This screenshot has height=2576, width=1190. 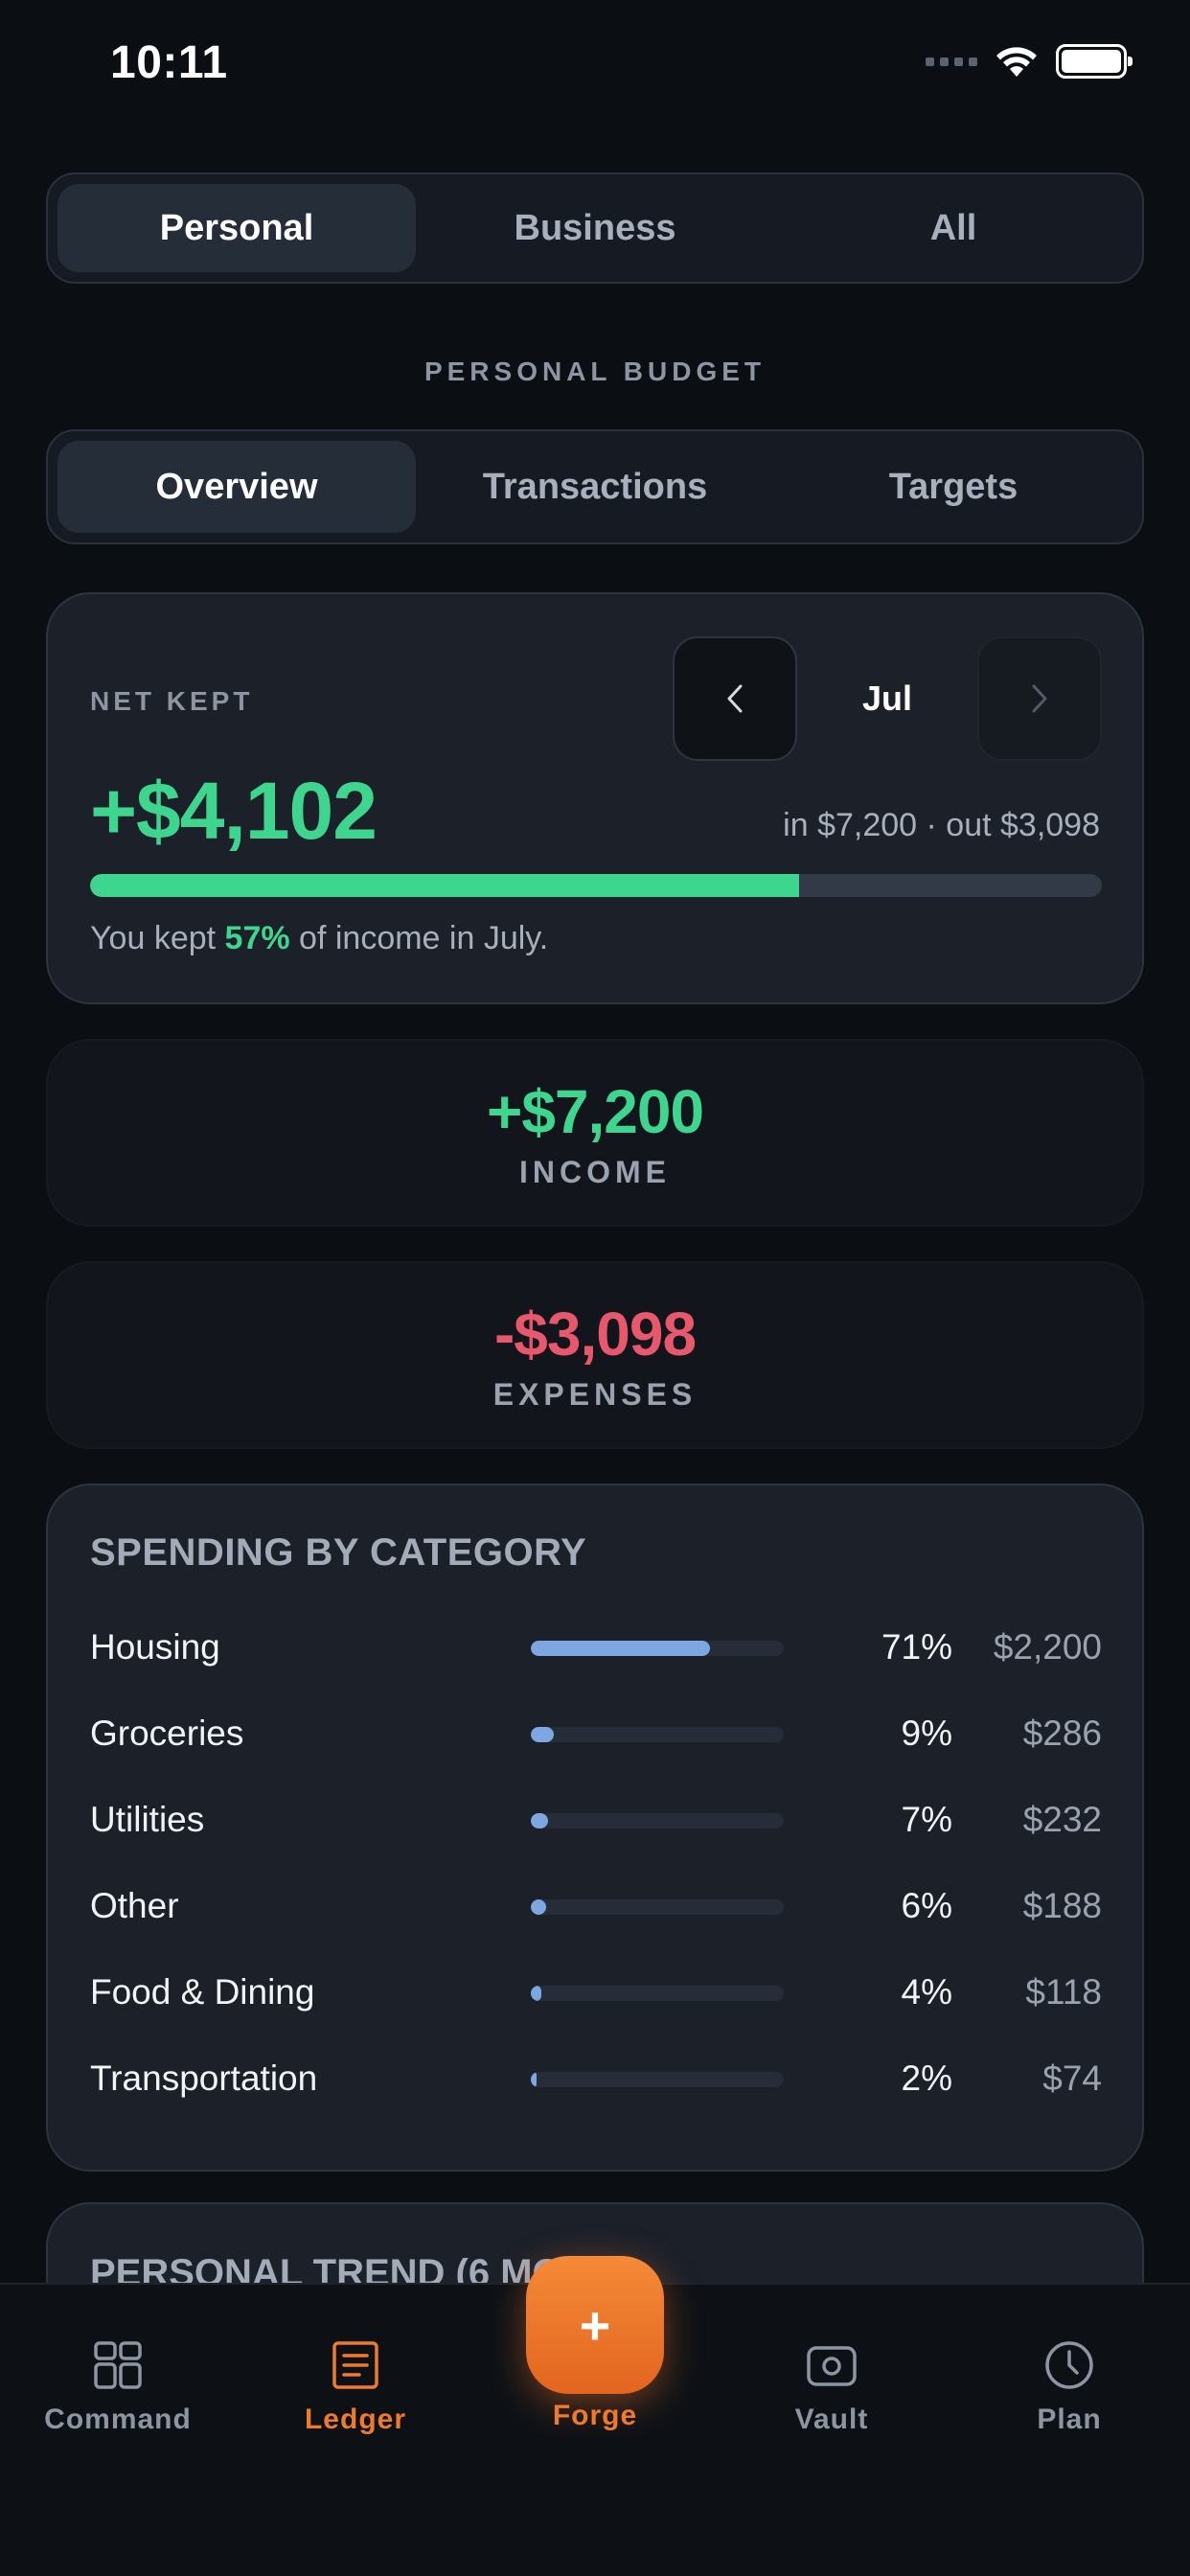 What do you see at coordinates (887, 698) in the screenshot?
I see `month-label: Jul` at bounding box center [887, 698].